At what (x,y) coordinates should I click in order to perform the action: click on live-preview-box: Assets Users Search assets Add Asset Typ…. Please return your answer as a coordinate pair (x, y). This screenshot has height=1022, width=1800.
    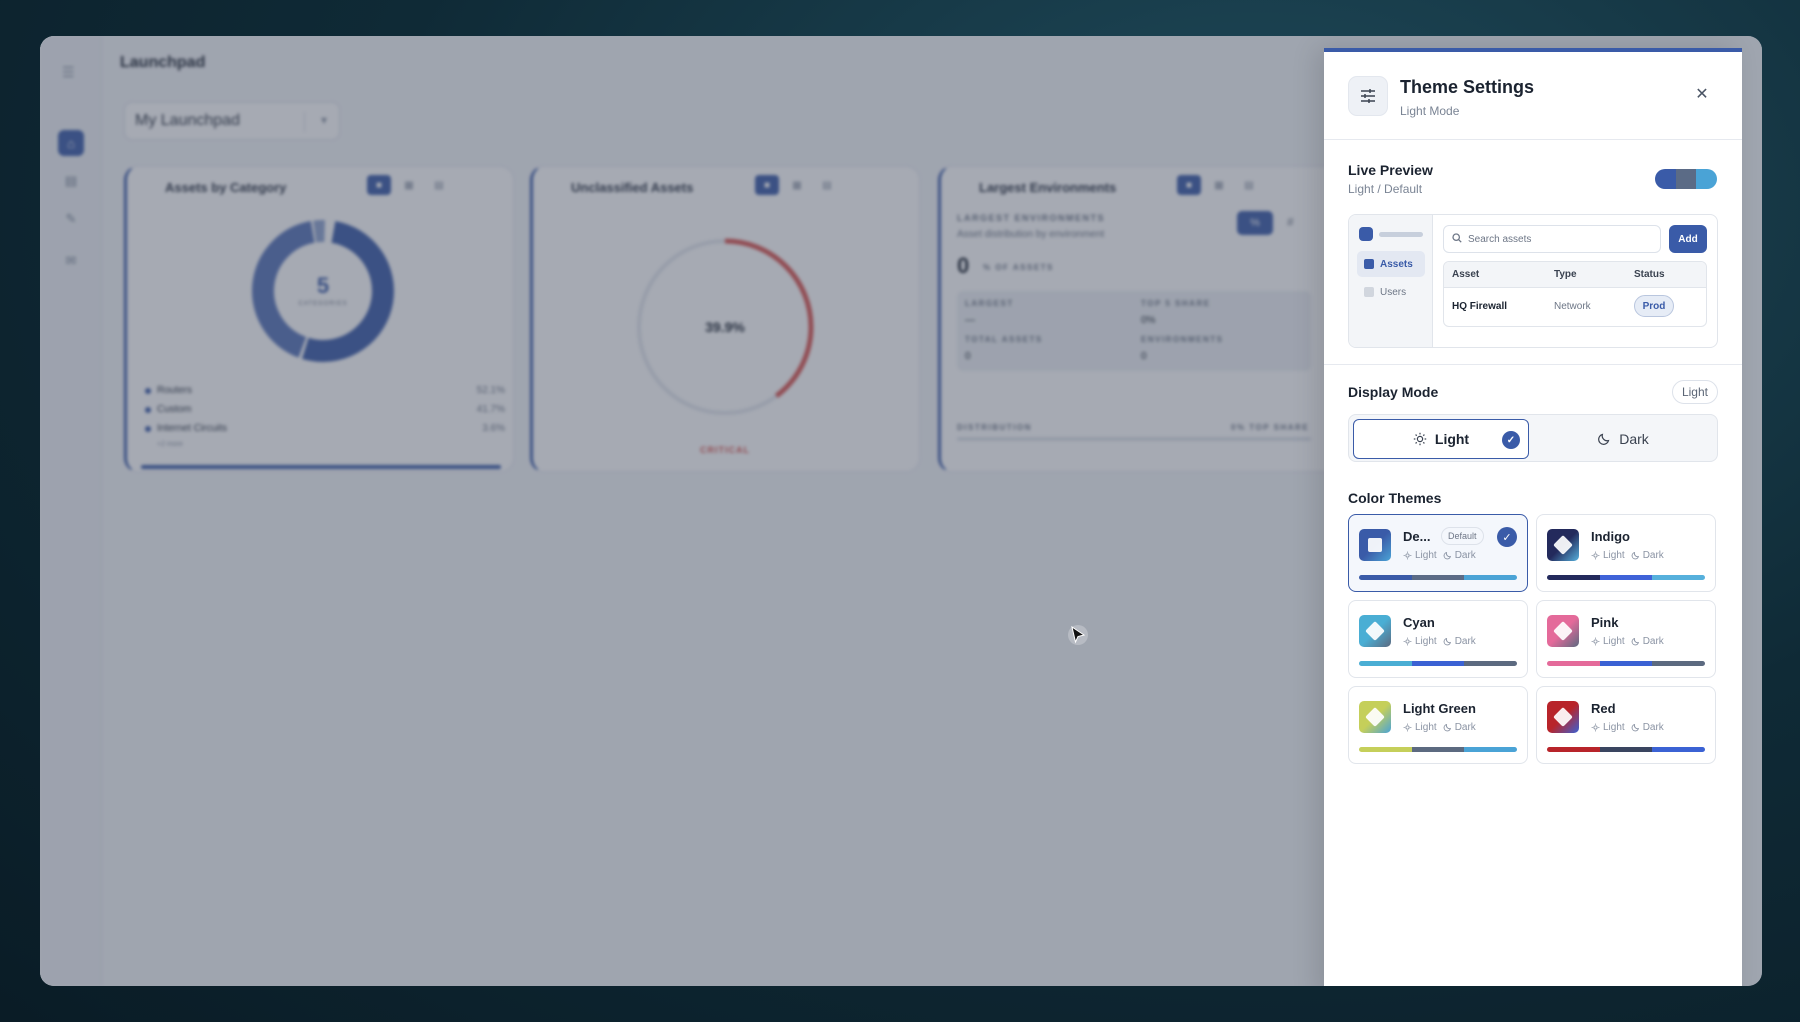
    Looking at the image, I should click on (1533, 281).